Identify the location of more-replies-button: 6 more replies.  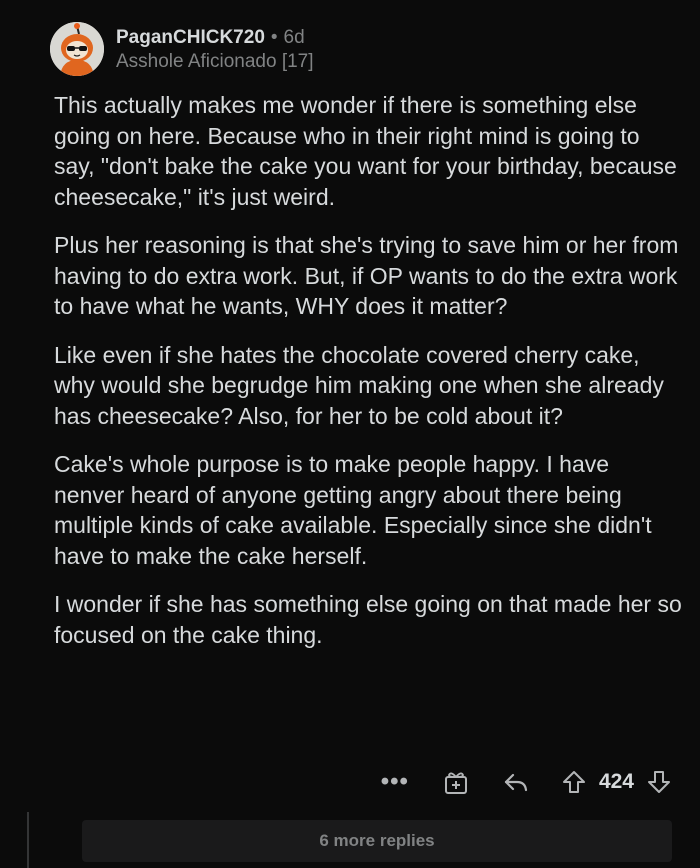
(377, 841).